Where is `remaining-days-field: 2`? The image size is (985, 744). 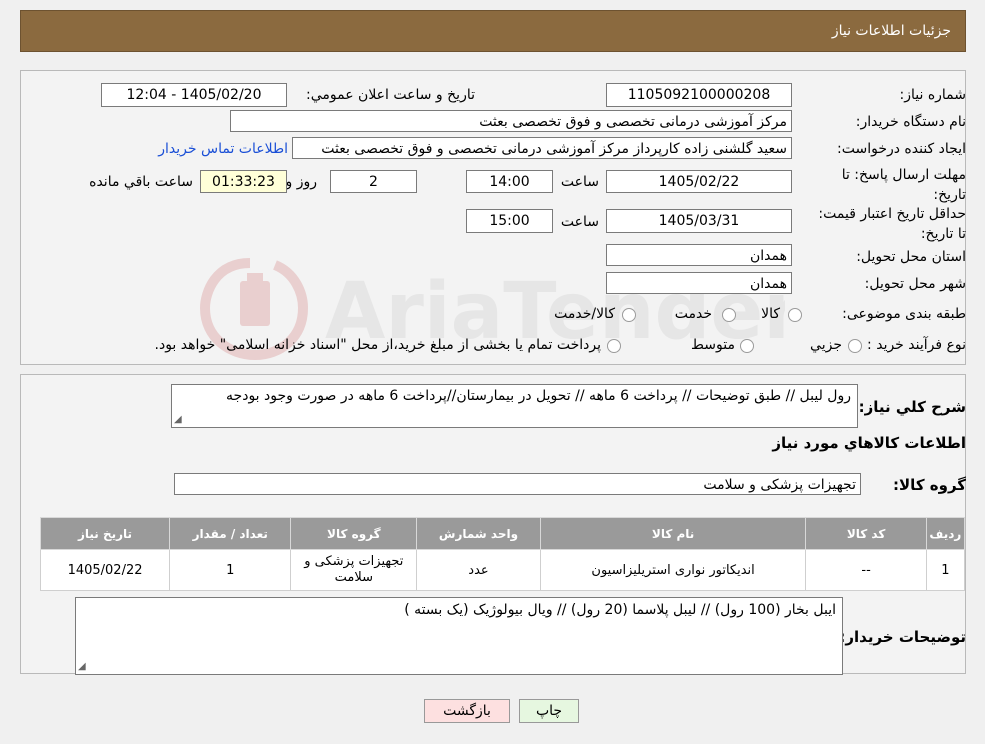 remaining-days-field: 2 is located at coordinates (373, 181).